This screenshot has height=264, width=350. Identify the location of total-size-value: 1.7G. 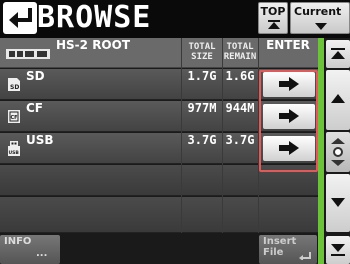
(202, 76).